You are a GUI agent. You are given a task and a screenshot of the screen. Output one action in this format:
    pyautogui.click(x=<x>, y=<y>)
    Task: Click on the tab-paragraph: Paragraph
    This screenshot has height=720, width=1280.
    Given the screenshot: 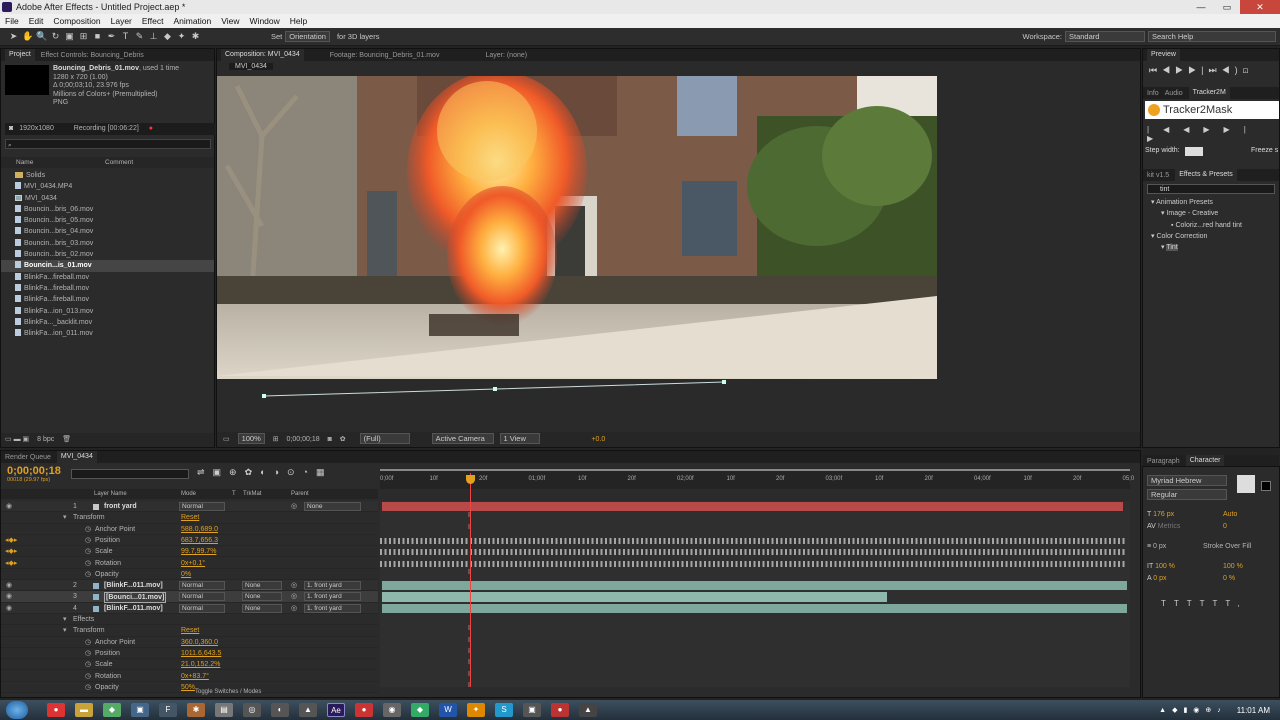 What is the action you would take?
    pyautogui.click(x=1163, y=461)
    